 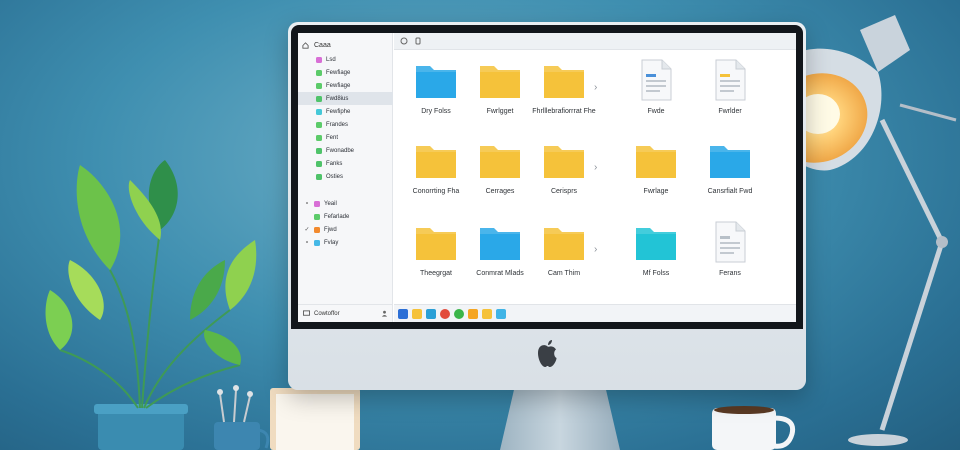 I want to click on sidebar-item-fewfiphe: Fewfiphe, so click(x=345, y=111).